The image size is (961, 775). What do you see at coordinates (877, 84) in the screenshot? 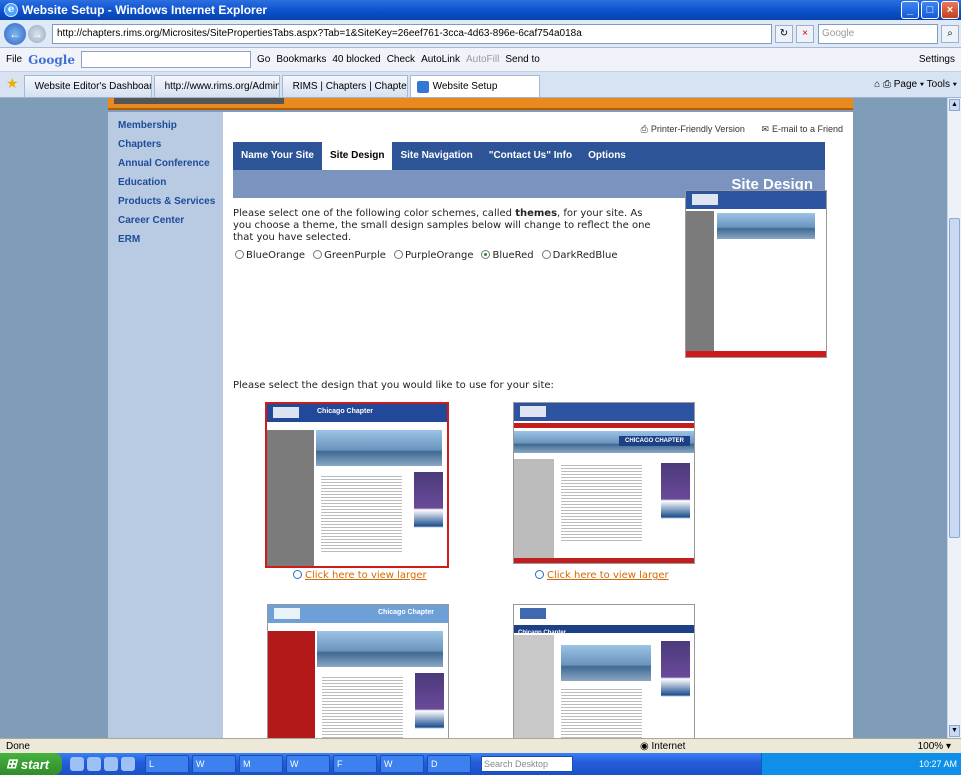
I see `home-icon: ⌂` at bounding box center [877, 84].